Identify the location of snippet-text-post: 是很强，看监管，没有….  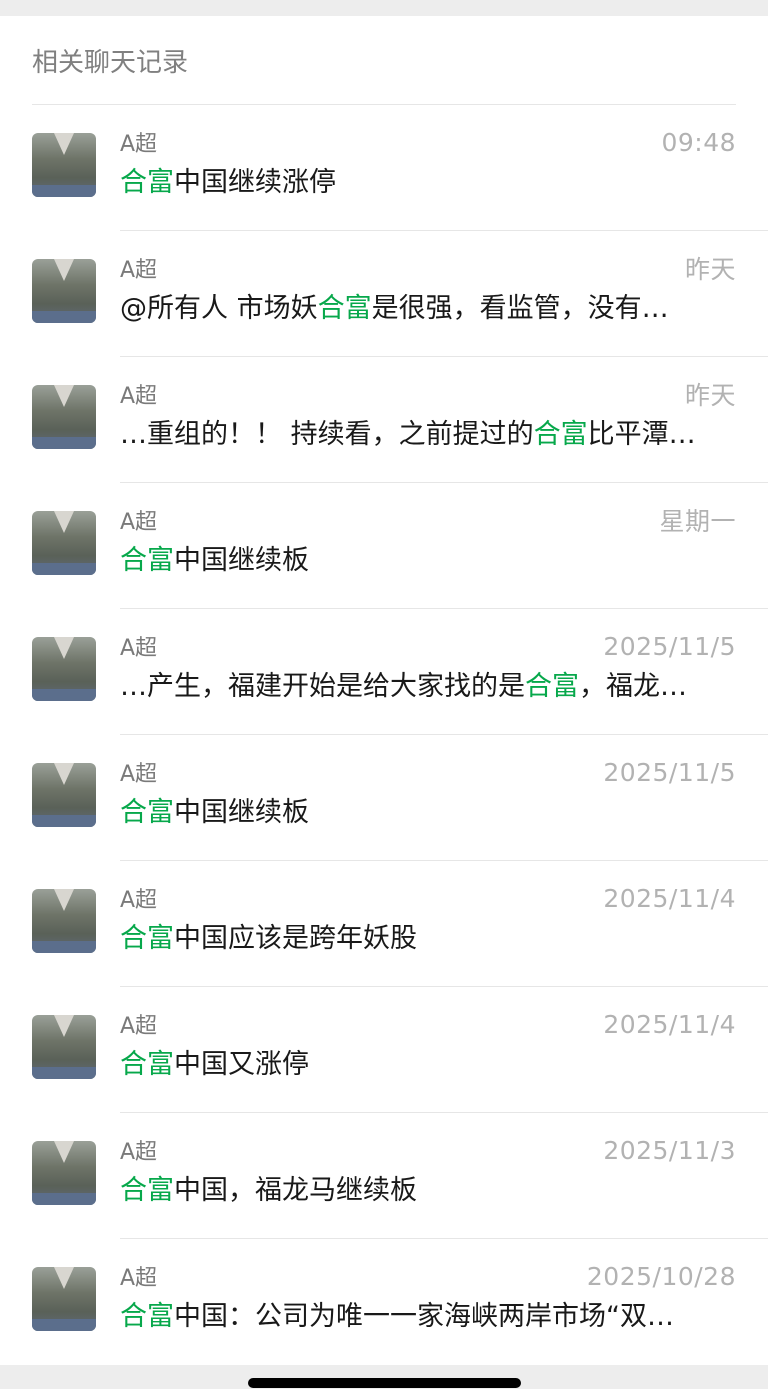
(520, 308).